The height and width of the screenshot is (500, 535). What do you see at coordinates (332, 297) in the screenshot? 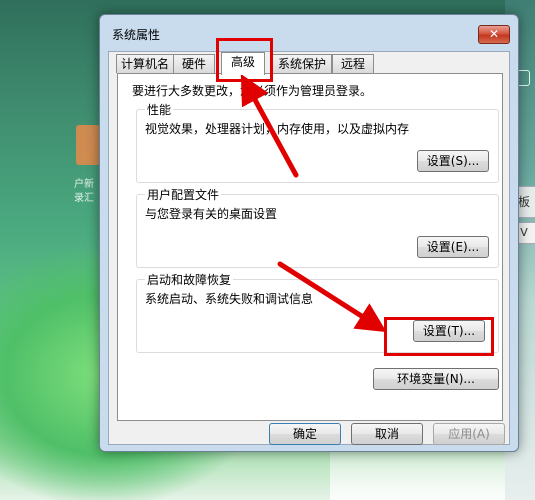
I see `arrow-to-startup-settings` at bounding box center [332, 297].